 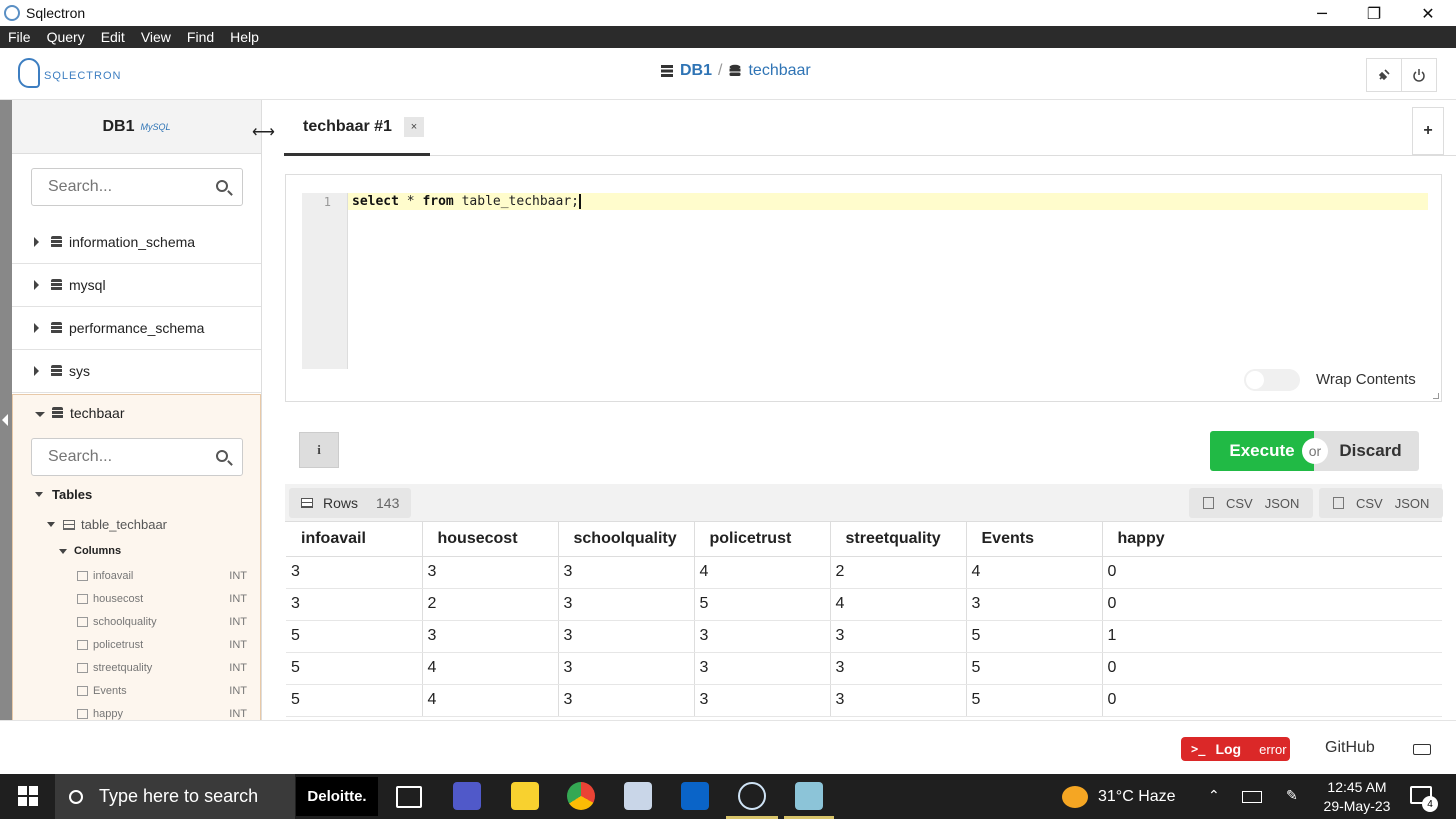 What do you see at coordinates (1338, 503) in the screenshot?
I see `save-icon` at bounding box center [1338, 503].